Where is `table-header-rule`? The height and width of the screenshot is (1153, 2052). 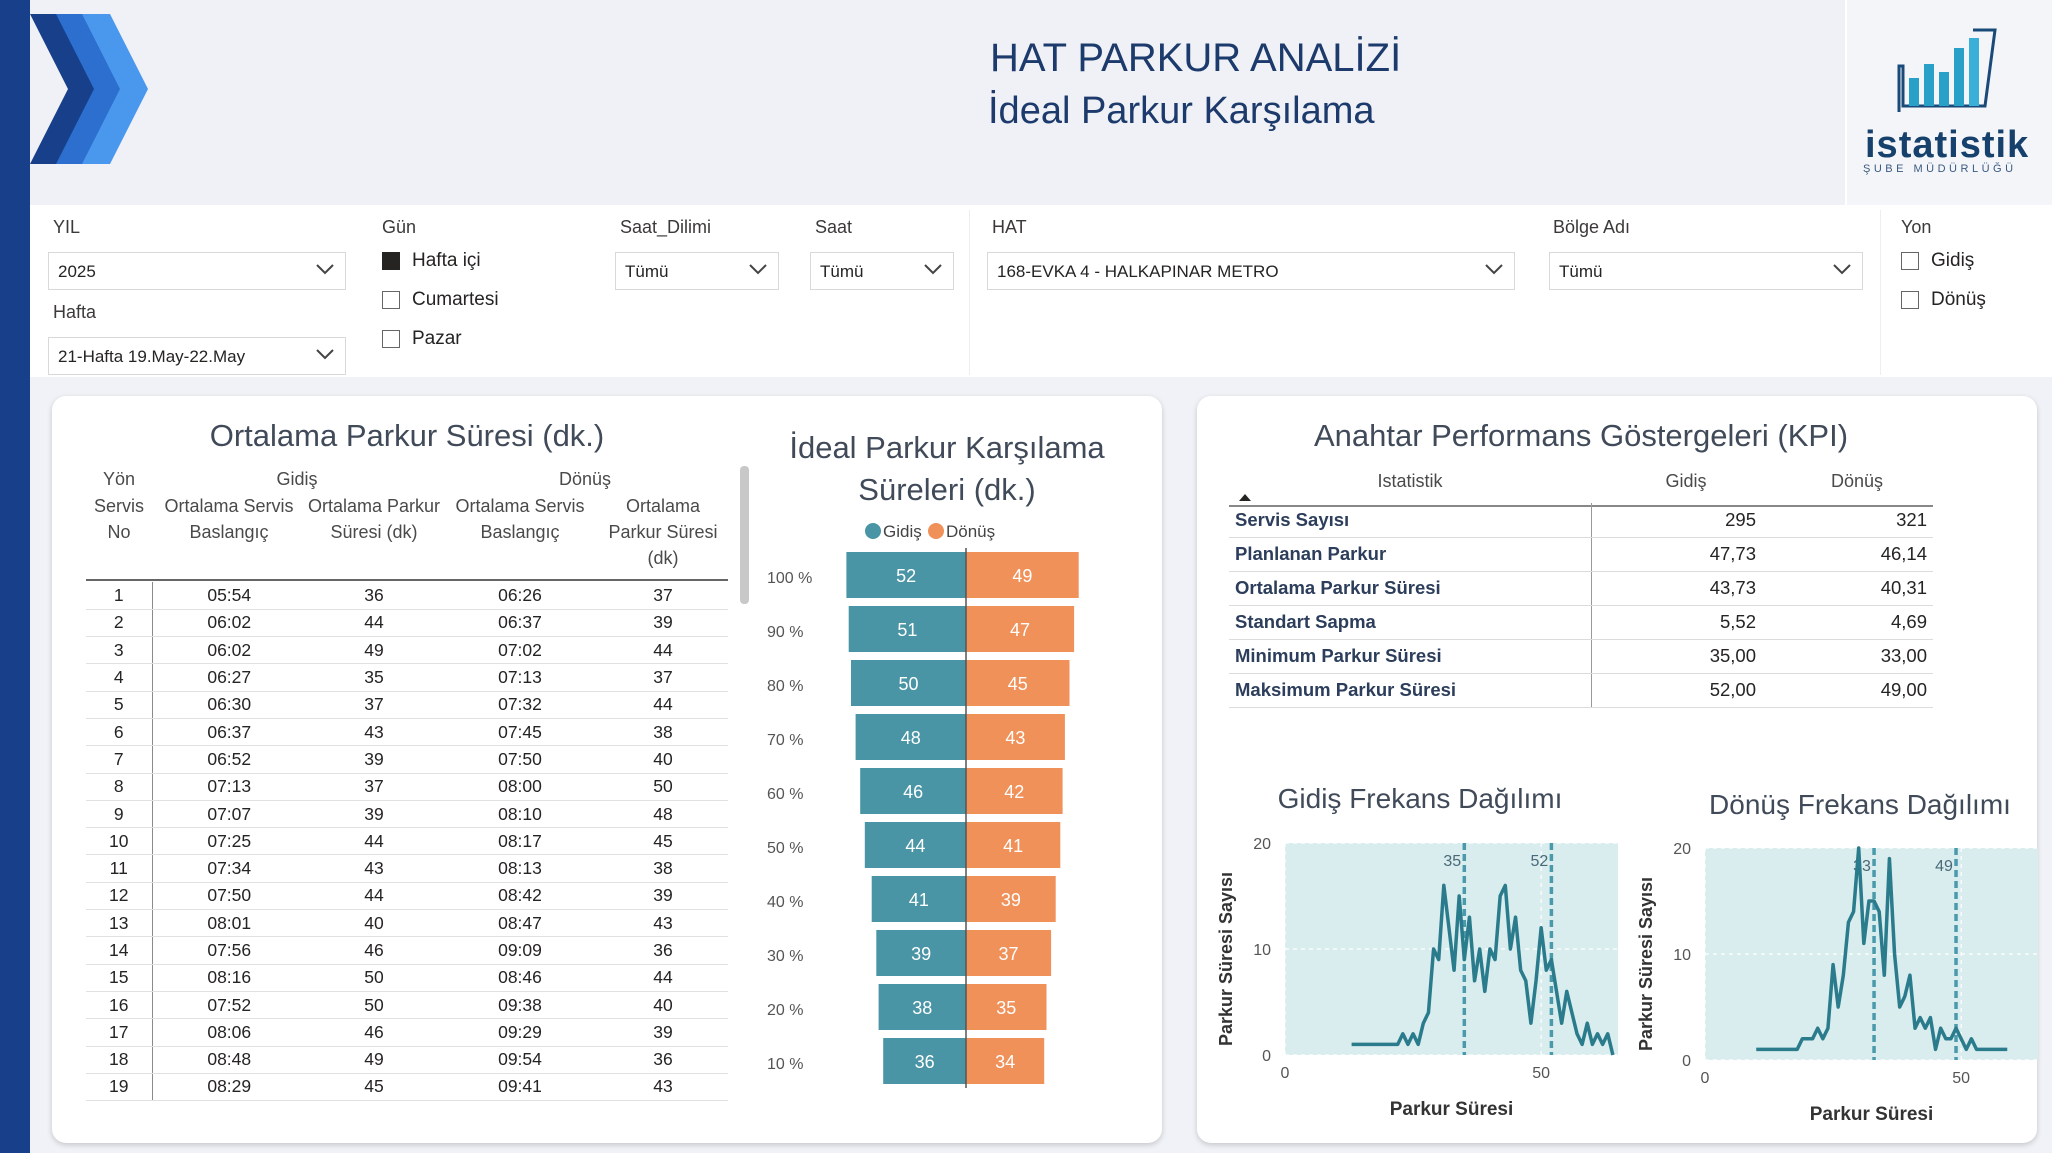 table-header-rule is located at coordinates (407, 580).